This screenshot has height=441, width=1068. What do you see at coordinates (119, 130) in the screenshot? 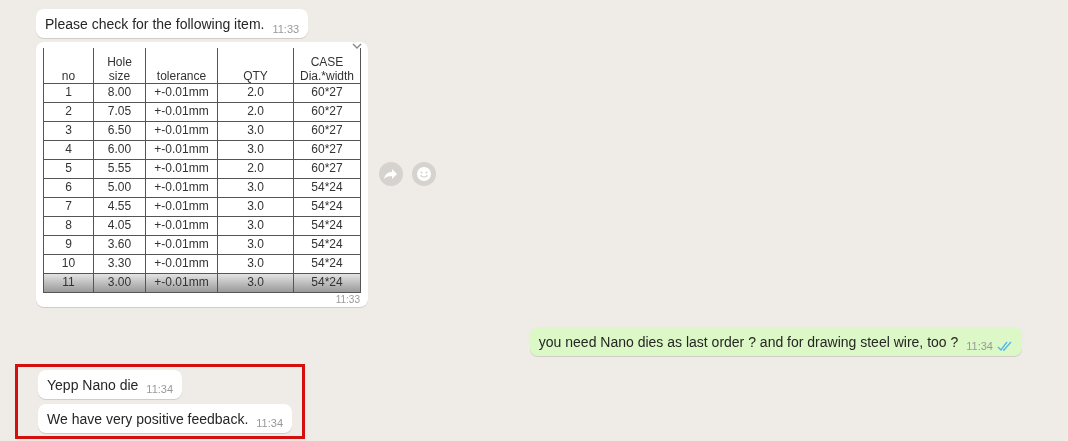
I see `table-cell: 6.50` at bounding box center [119, 130].